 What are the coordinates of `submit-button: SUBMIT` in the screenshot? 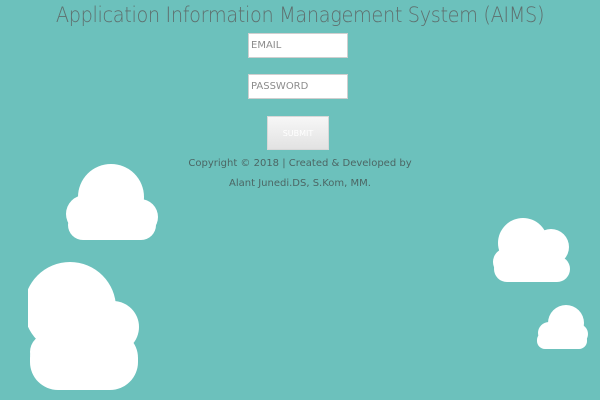 It's located at (298, 133).